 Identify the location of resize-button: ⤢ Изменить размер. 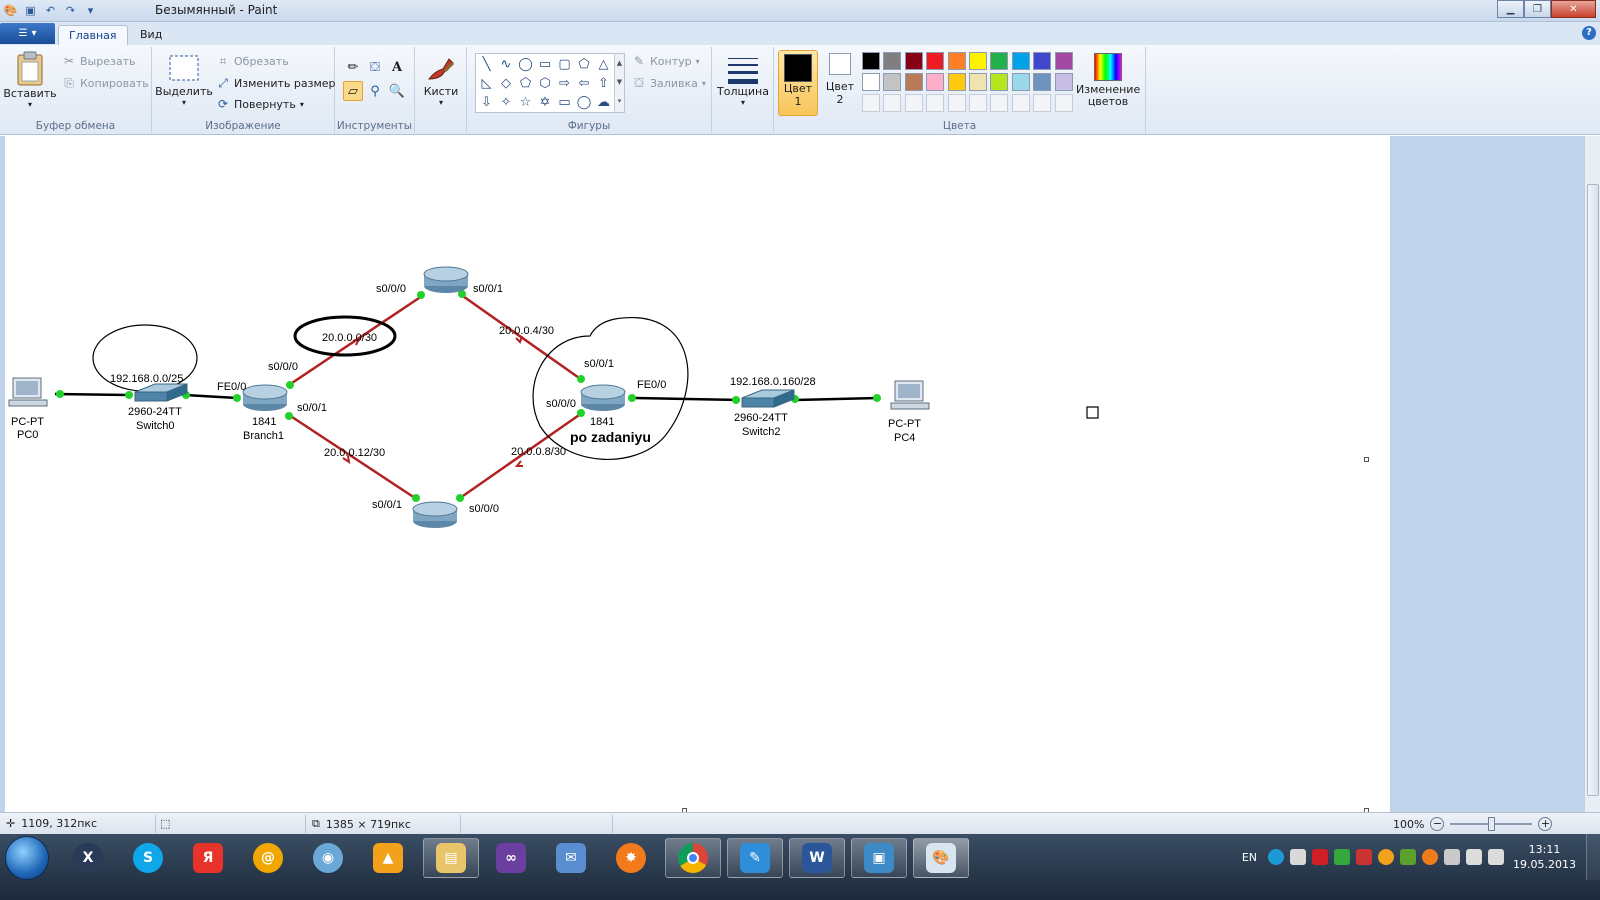
(275, 83).